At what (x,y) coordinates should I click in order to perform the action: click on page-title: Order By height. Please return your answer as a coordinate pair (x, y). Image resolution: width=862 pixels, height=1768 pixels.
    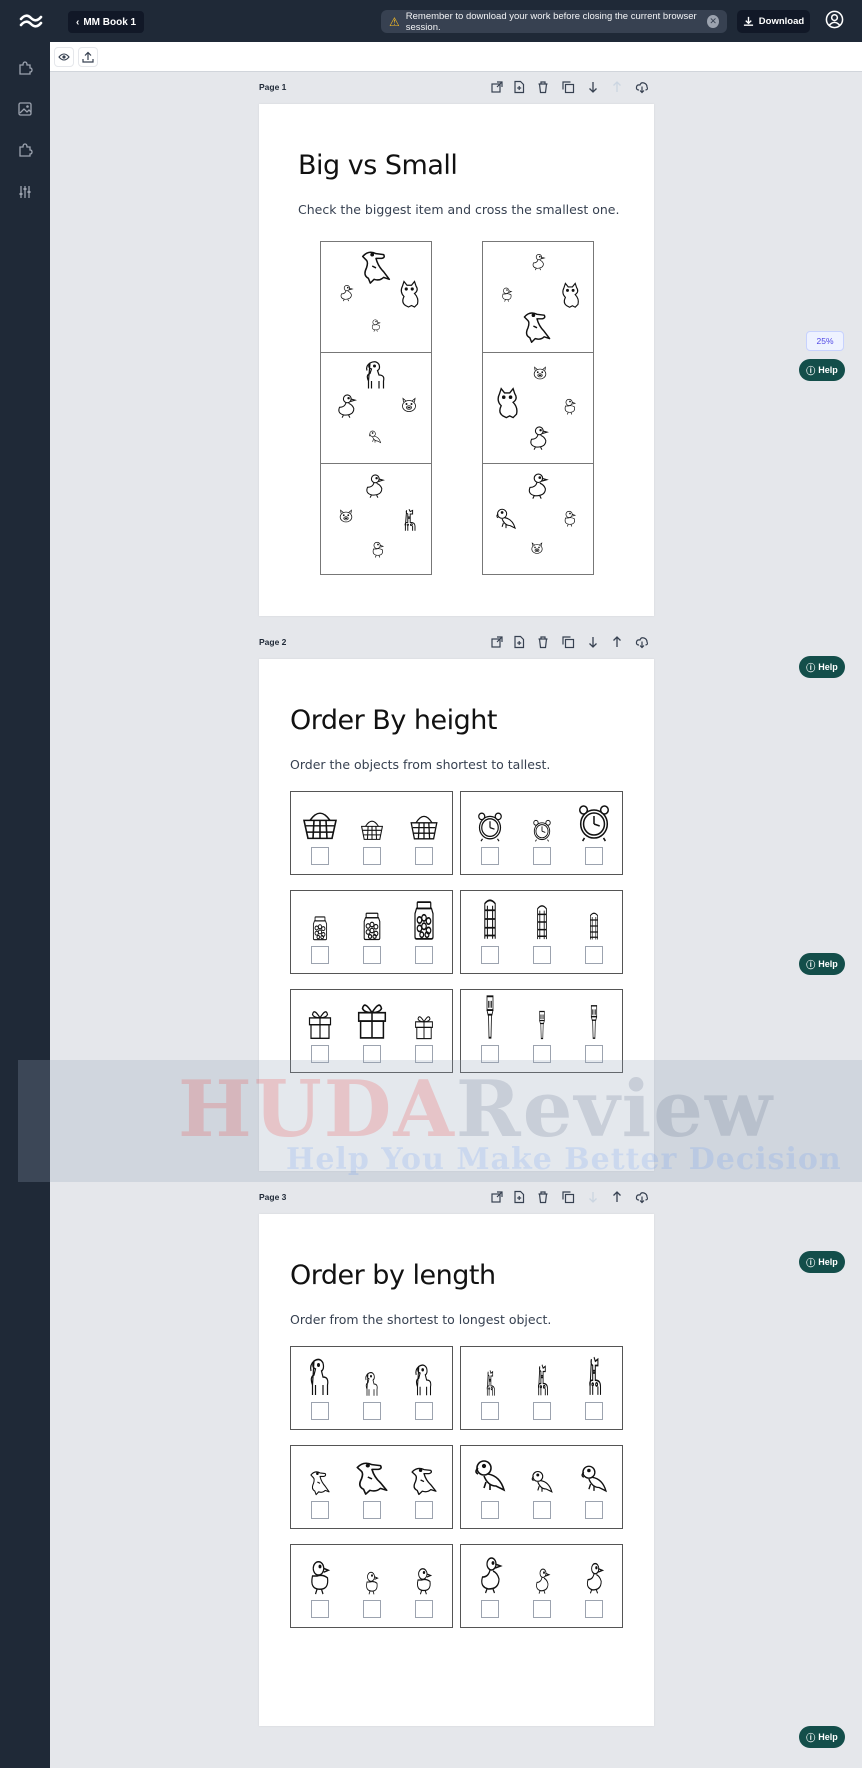
    Looking at the image, I should click on (393, 720).